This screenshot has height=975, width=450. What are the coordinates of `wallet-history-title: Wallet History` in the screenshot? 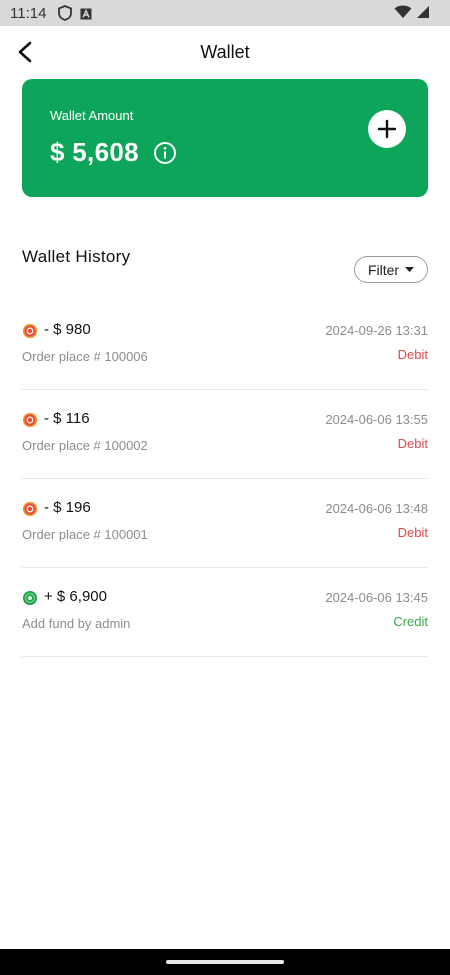 It's located at (76, 256).